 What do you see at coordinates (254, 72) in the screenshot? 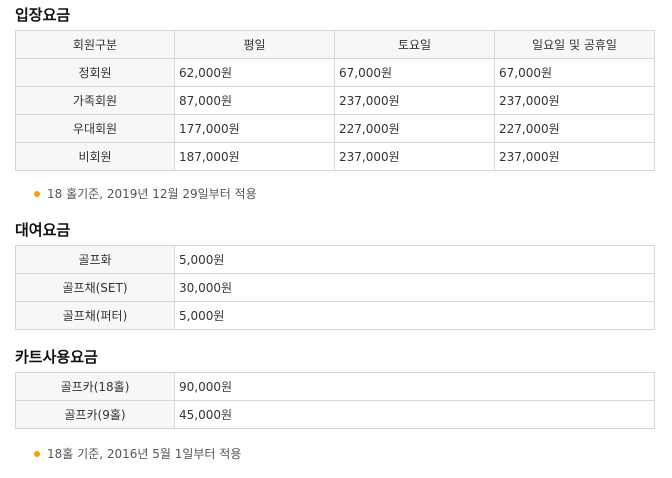
I see `price-cell: 62,000원` at bounding box center [254, 72].